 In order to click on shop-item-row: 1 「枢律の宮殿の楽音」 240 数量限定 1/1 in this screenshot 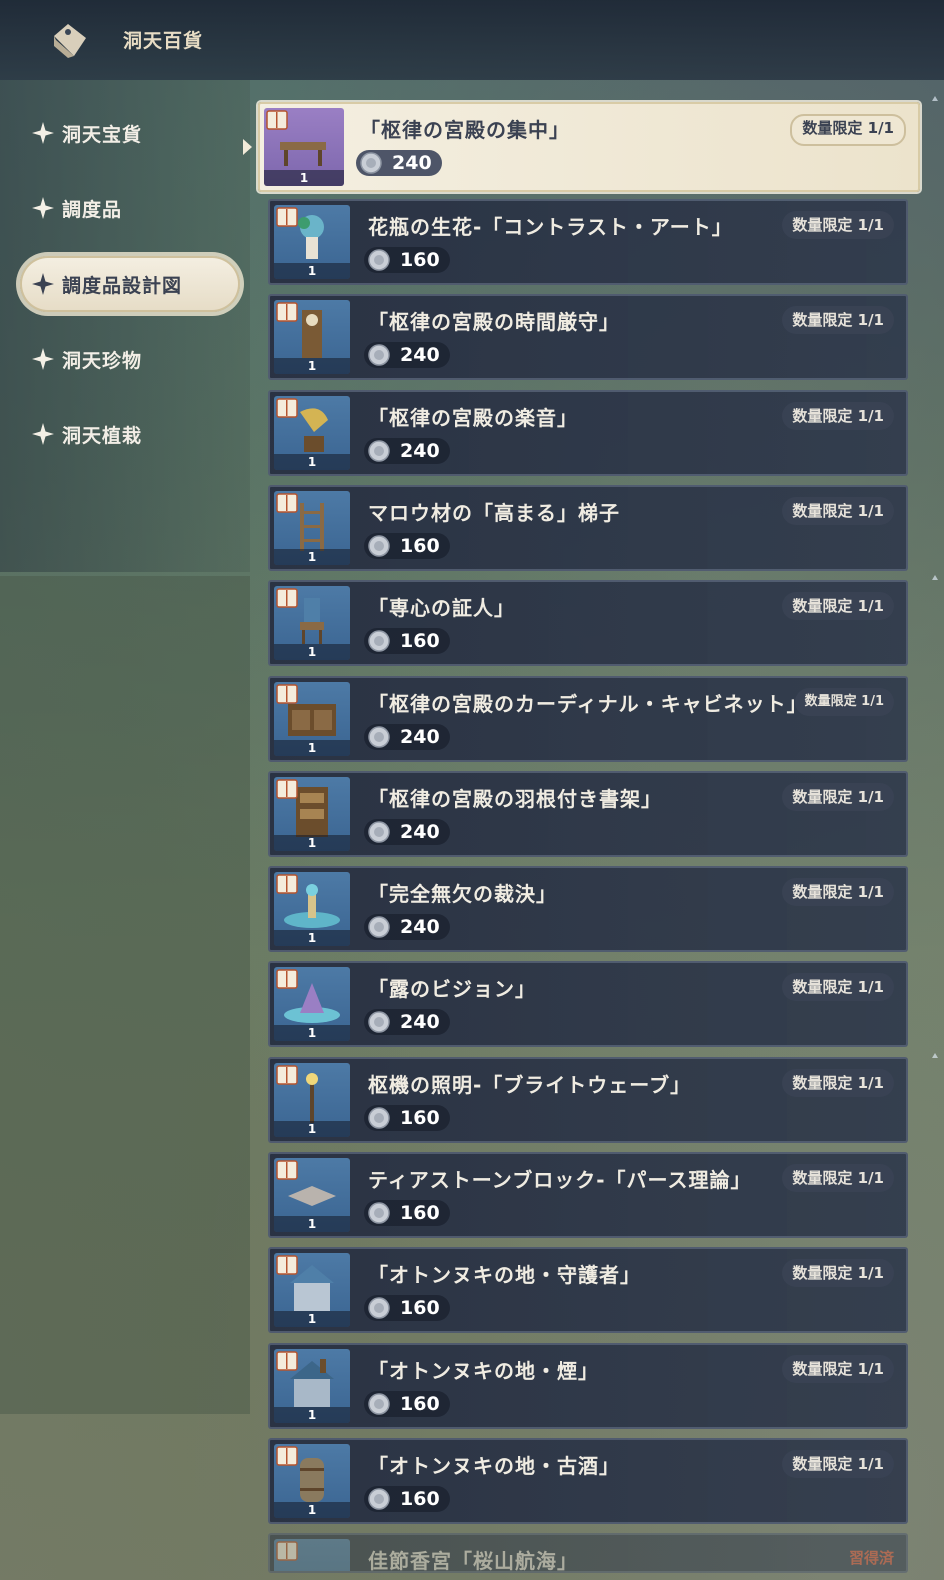, I will do `click(588, 433)`.